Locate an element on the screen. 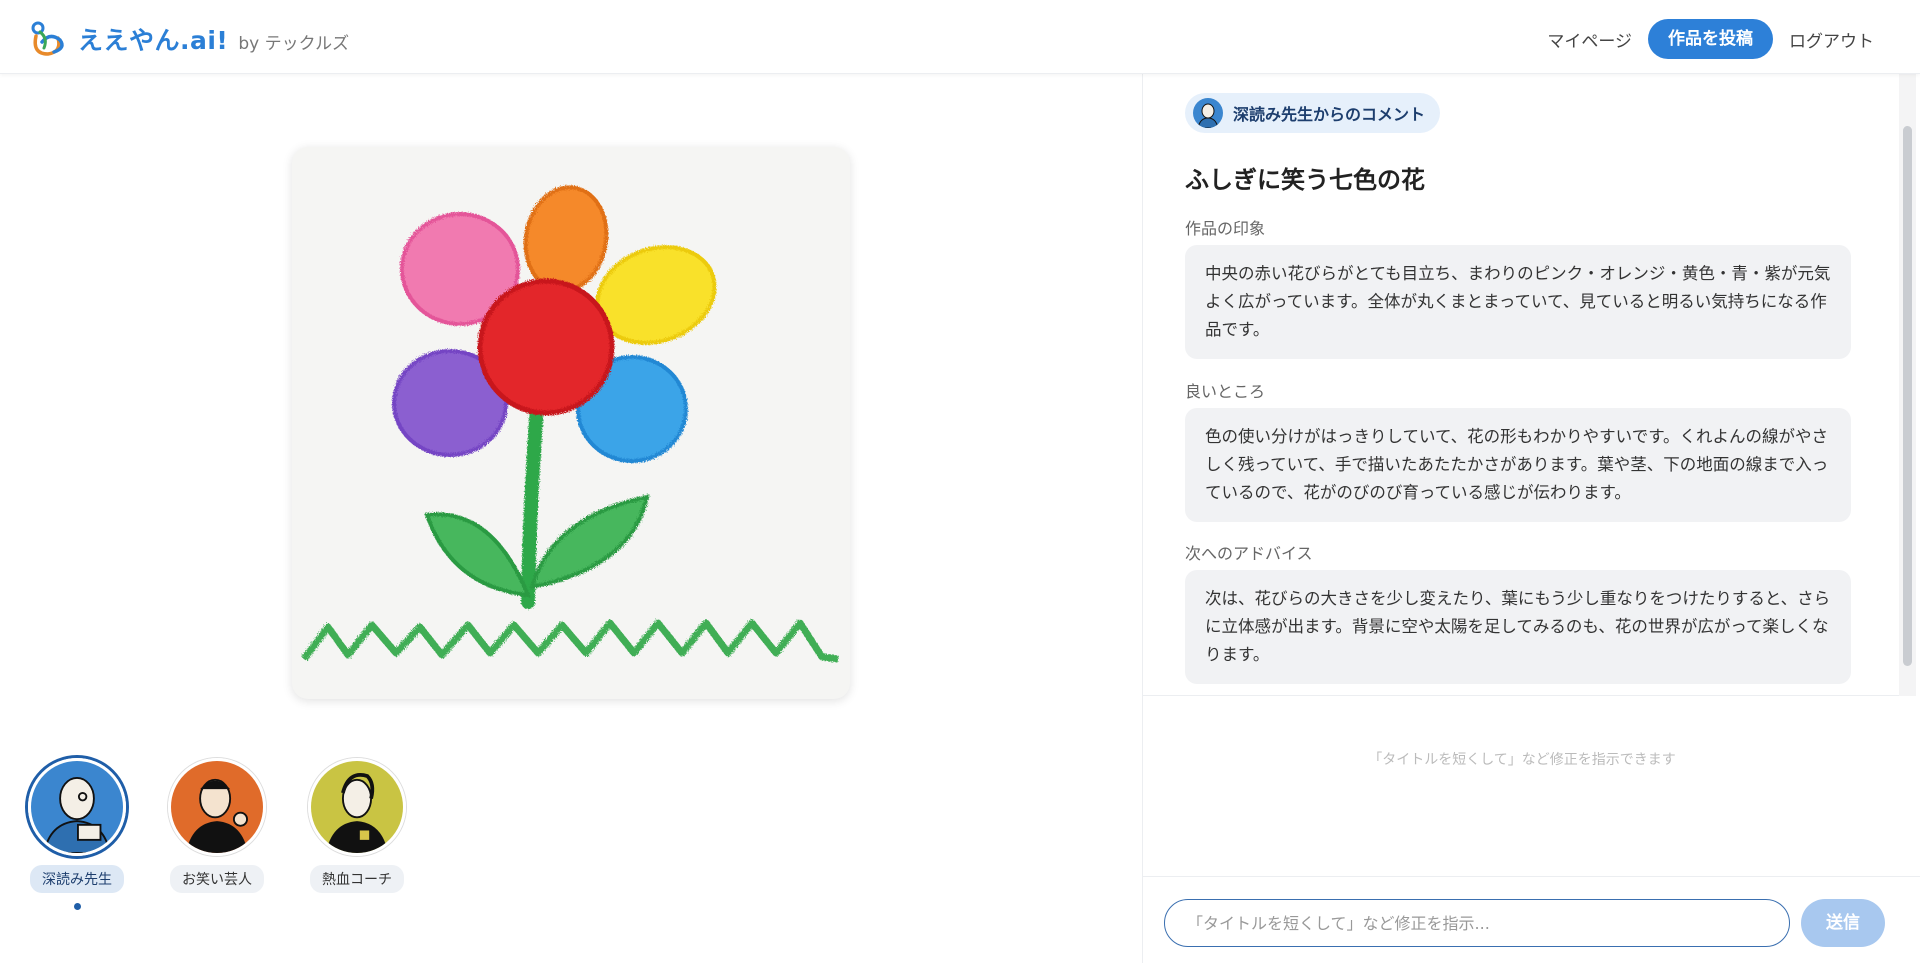 The image size is (1920, 963). logo-mark-icon is located at coordinates (47, 38).